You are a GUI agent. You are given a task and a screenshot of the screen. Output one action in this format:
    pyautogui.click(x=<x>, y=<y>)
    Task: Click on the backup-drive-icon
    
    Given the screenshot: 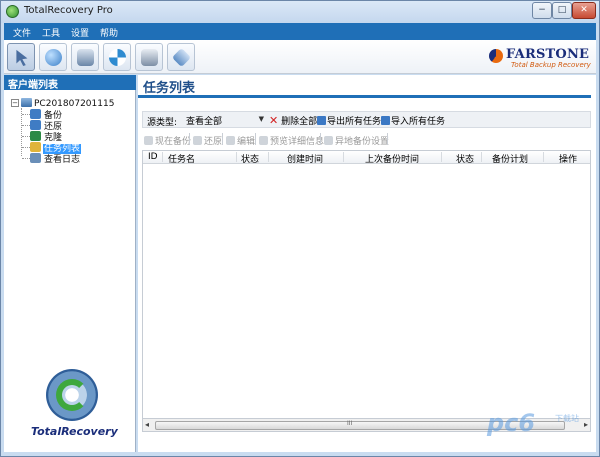 What is the action you would take?
    pyautogui.click(x=85, y=57)
    